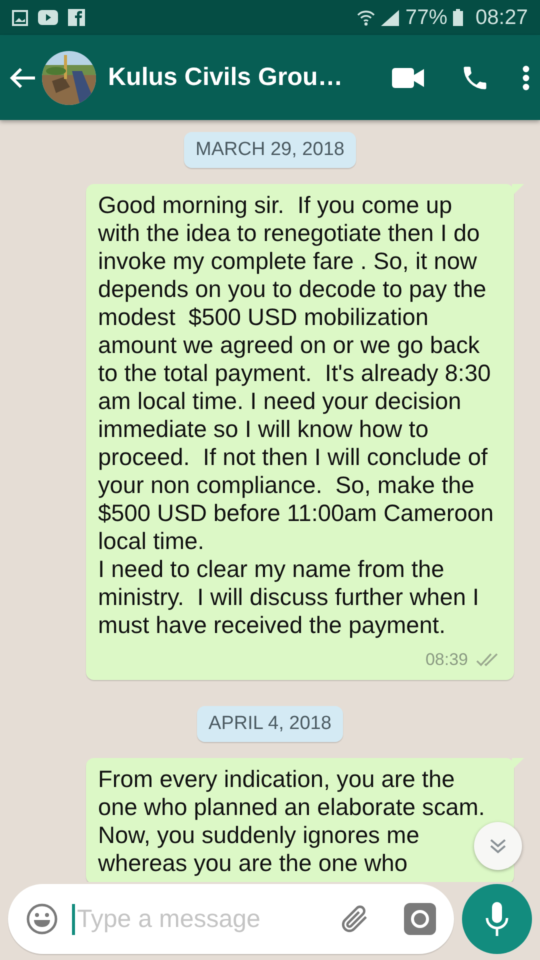 This screenshot has width=540, height=960. Describe the element at coordinates (76, 17) in the screenshot. I see `facebook-icon` at that location.